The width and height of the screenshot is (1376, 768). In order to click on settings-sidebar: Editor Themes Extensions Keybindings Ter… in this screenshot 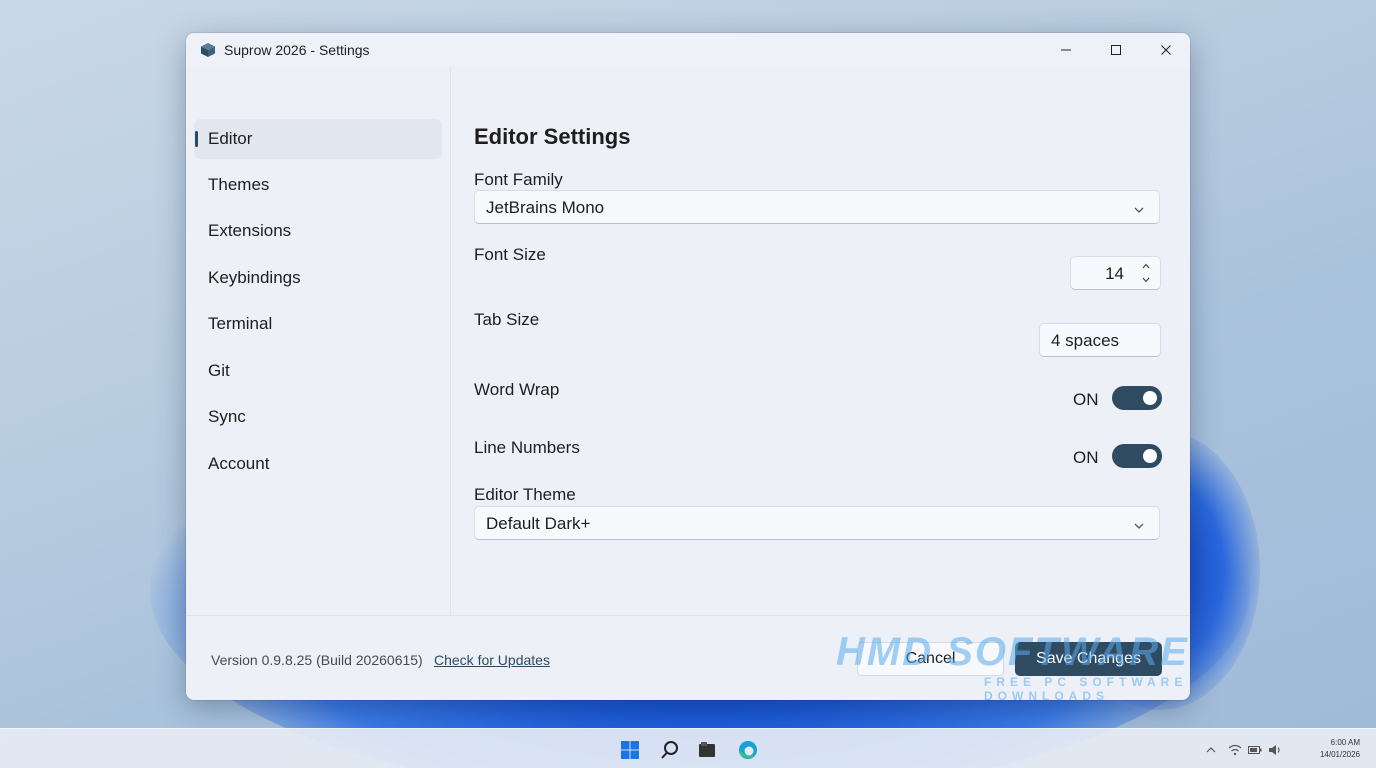, I will do `click(318, 341)`.